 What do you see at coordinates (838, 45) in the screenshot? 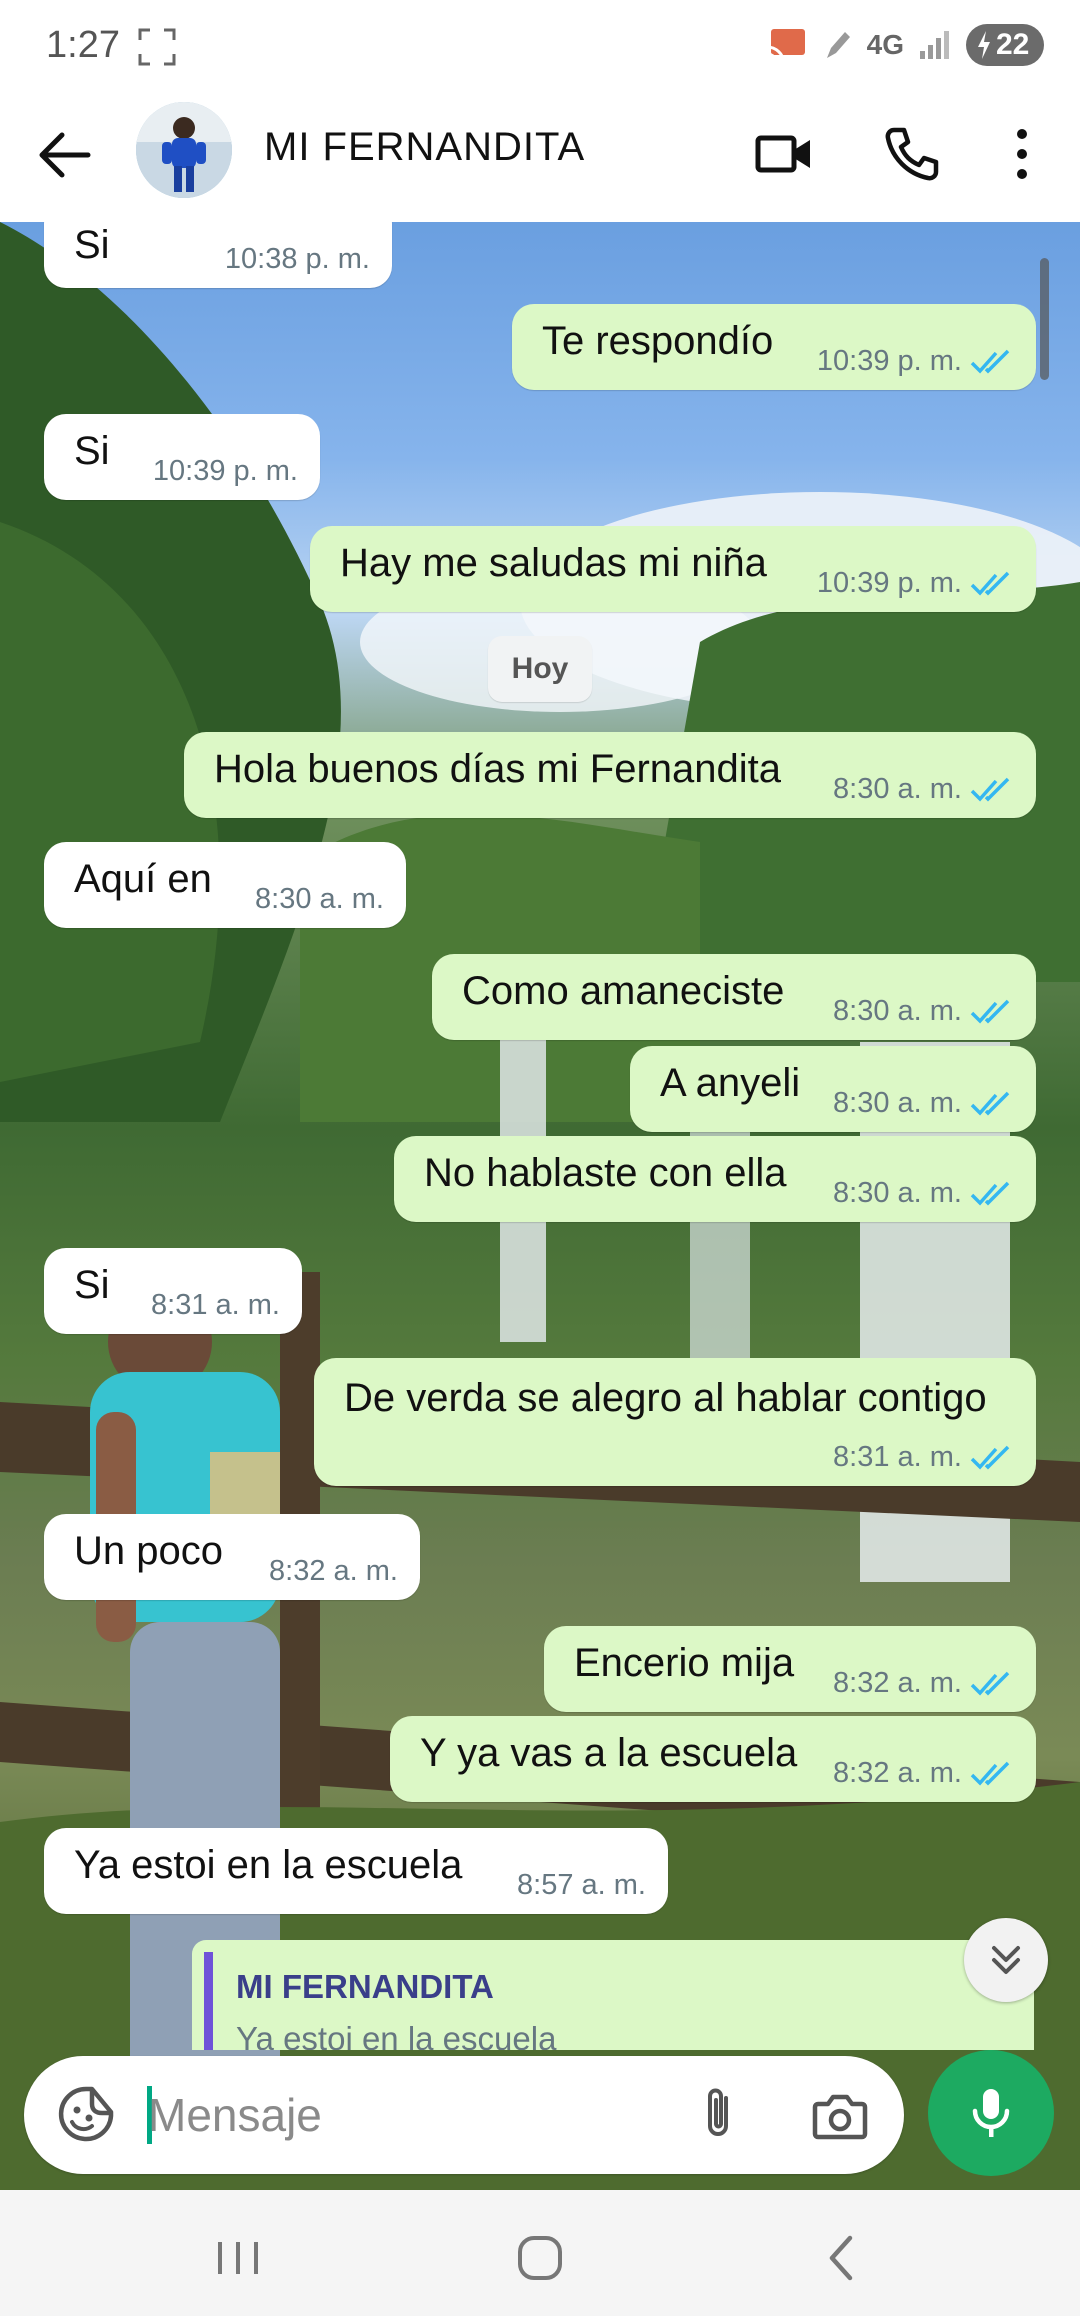
I see `pen-icon` at bounding box center [838, 45].